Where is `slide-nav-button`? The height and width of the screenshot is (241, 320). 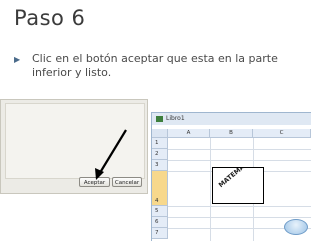
slide-nav-button is located at coordinates (296, 227).